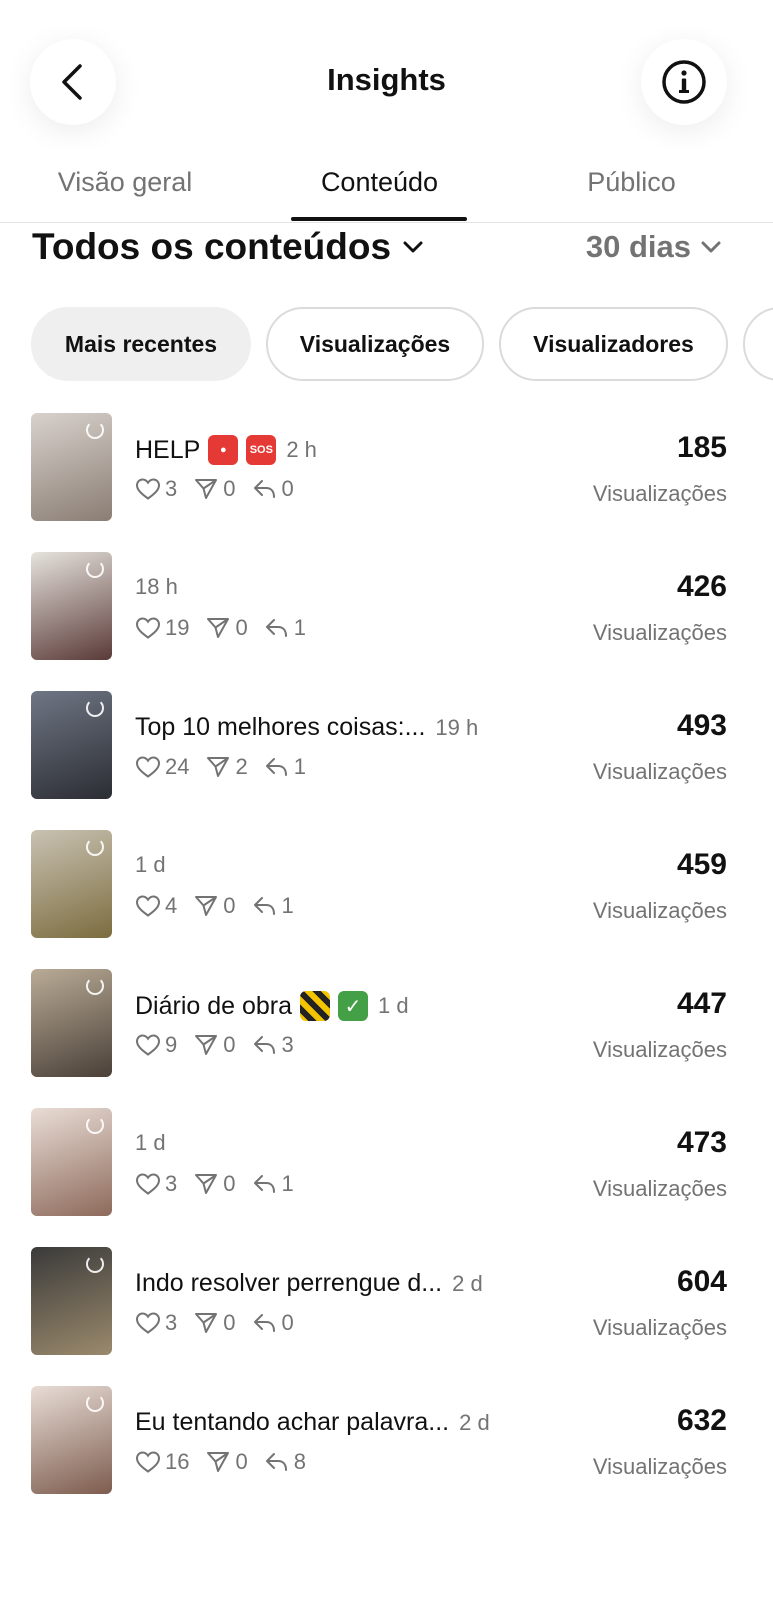 The width and height of the screenshot is (773, 1600). I want to click on post-age: 2 d, so click(467, 1283).